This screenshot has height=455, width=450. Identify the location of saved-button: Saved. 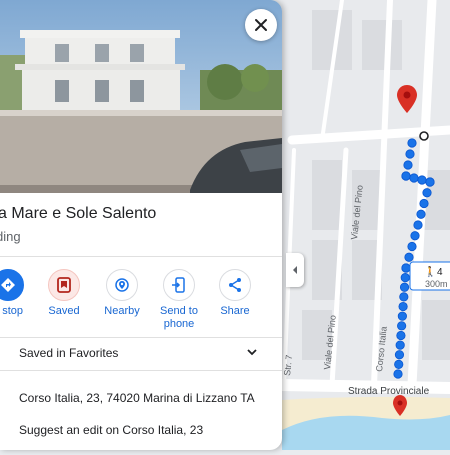
(64, 293).